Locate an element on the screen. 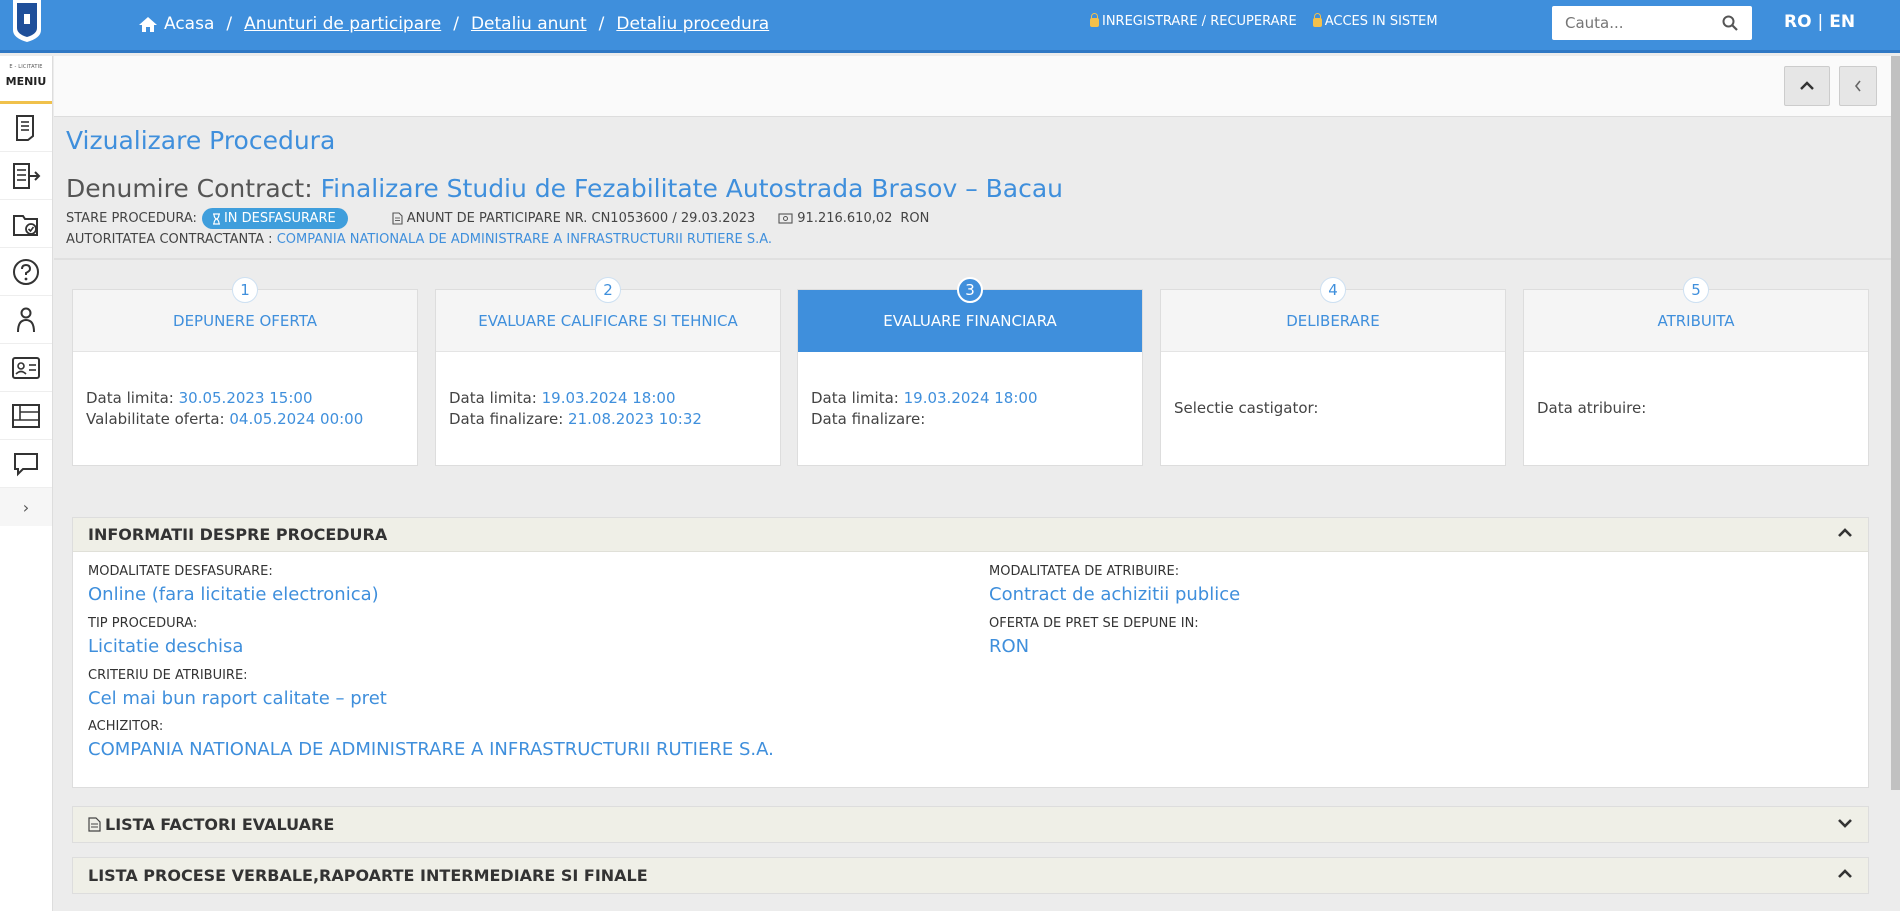 Image resolution: width=1900 pixels, height=911 pixels. register-link: INREGISTRARE / RECUPERARE is located at coordinates (1193, 21).